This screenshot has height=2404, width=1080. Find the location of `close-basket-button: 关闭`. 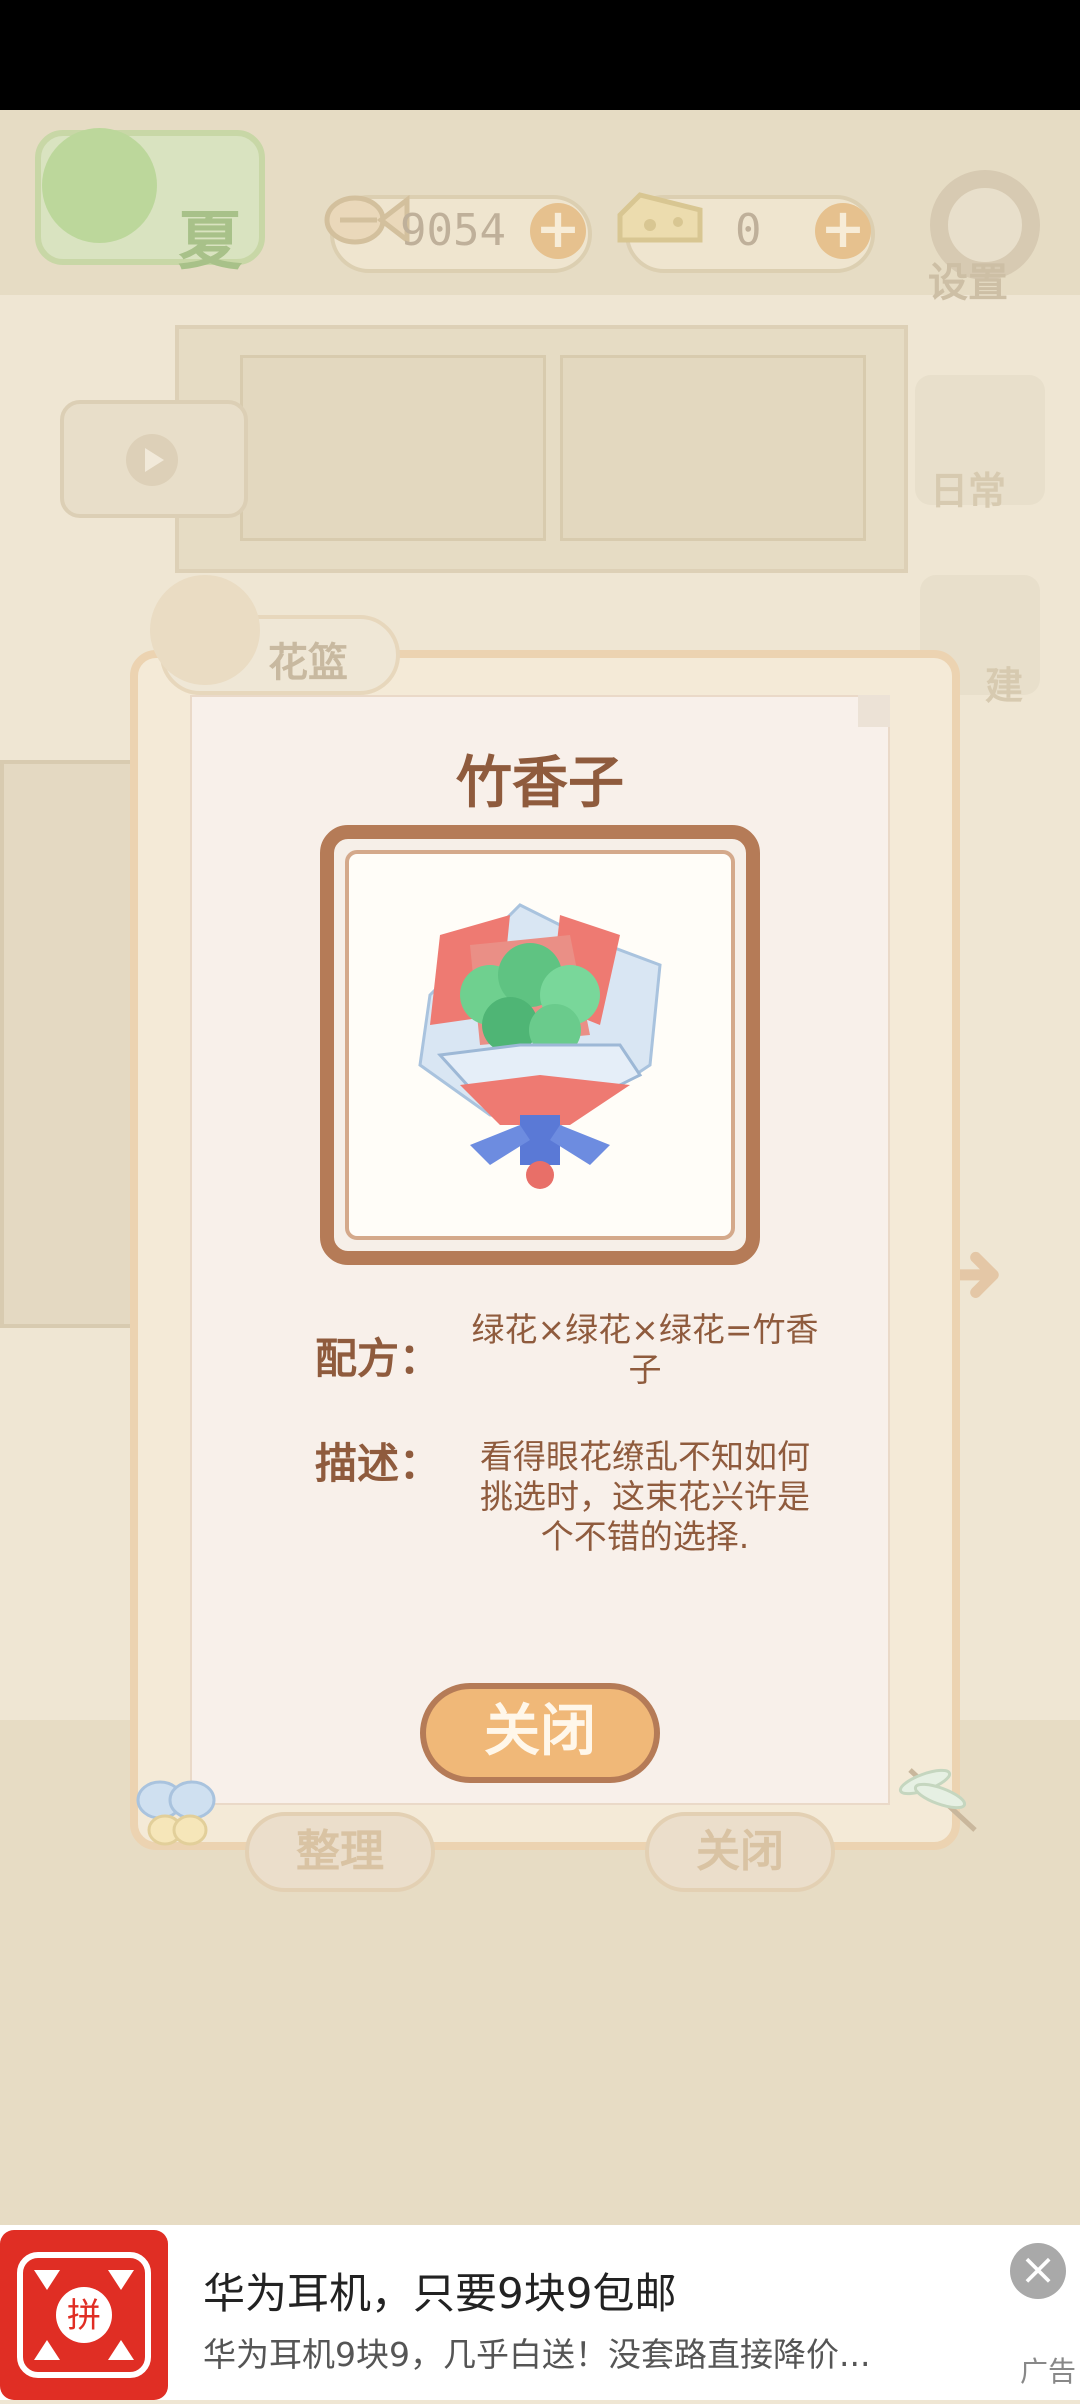

close-basket-button: 关闭 is located at coordinates (740, 1852).